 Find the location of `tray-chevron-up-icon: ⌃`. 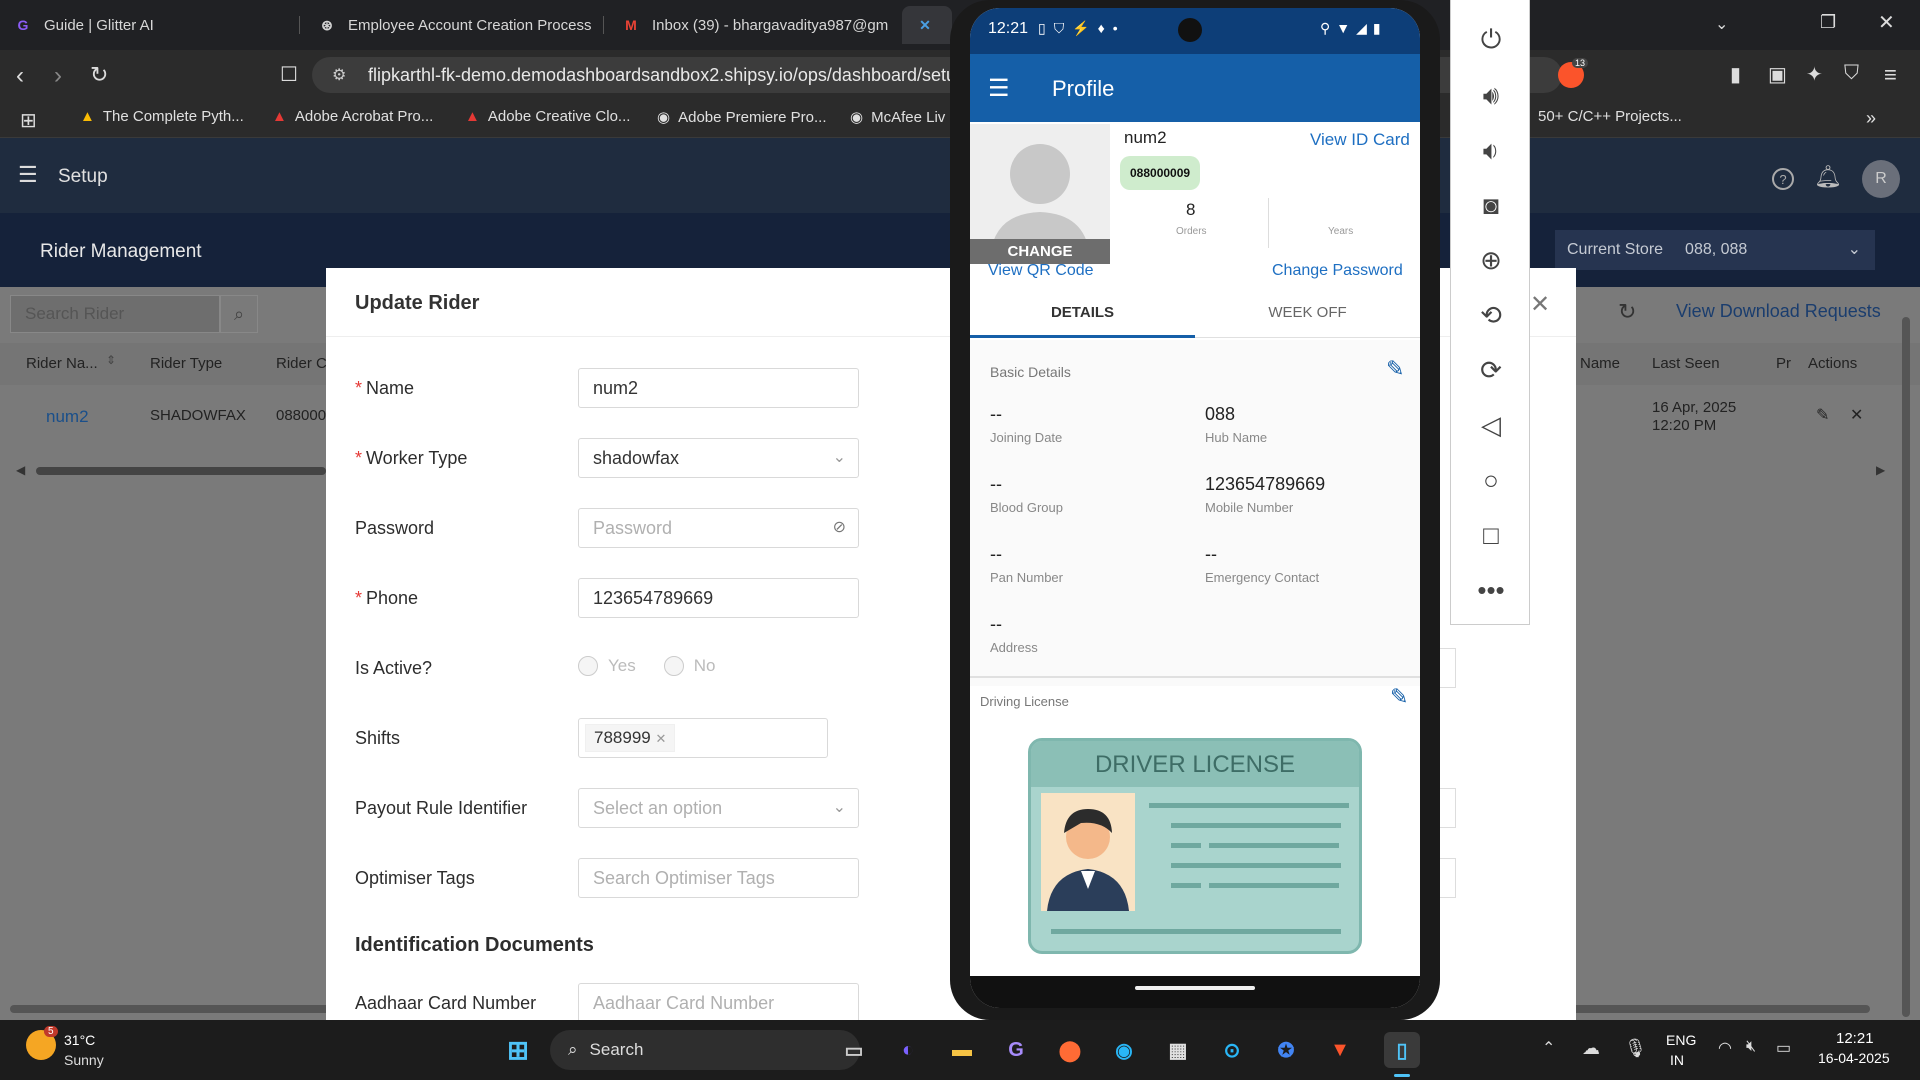

tray-chevron-up-icon: ⌃ is located at coordinates (1548, 1048).